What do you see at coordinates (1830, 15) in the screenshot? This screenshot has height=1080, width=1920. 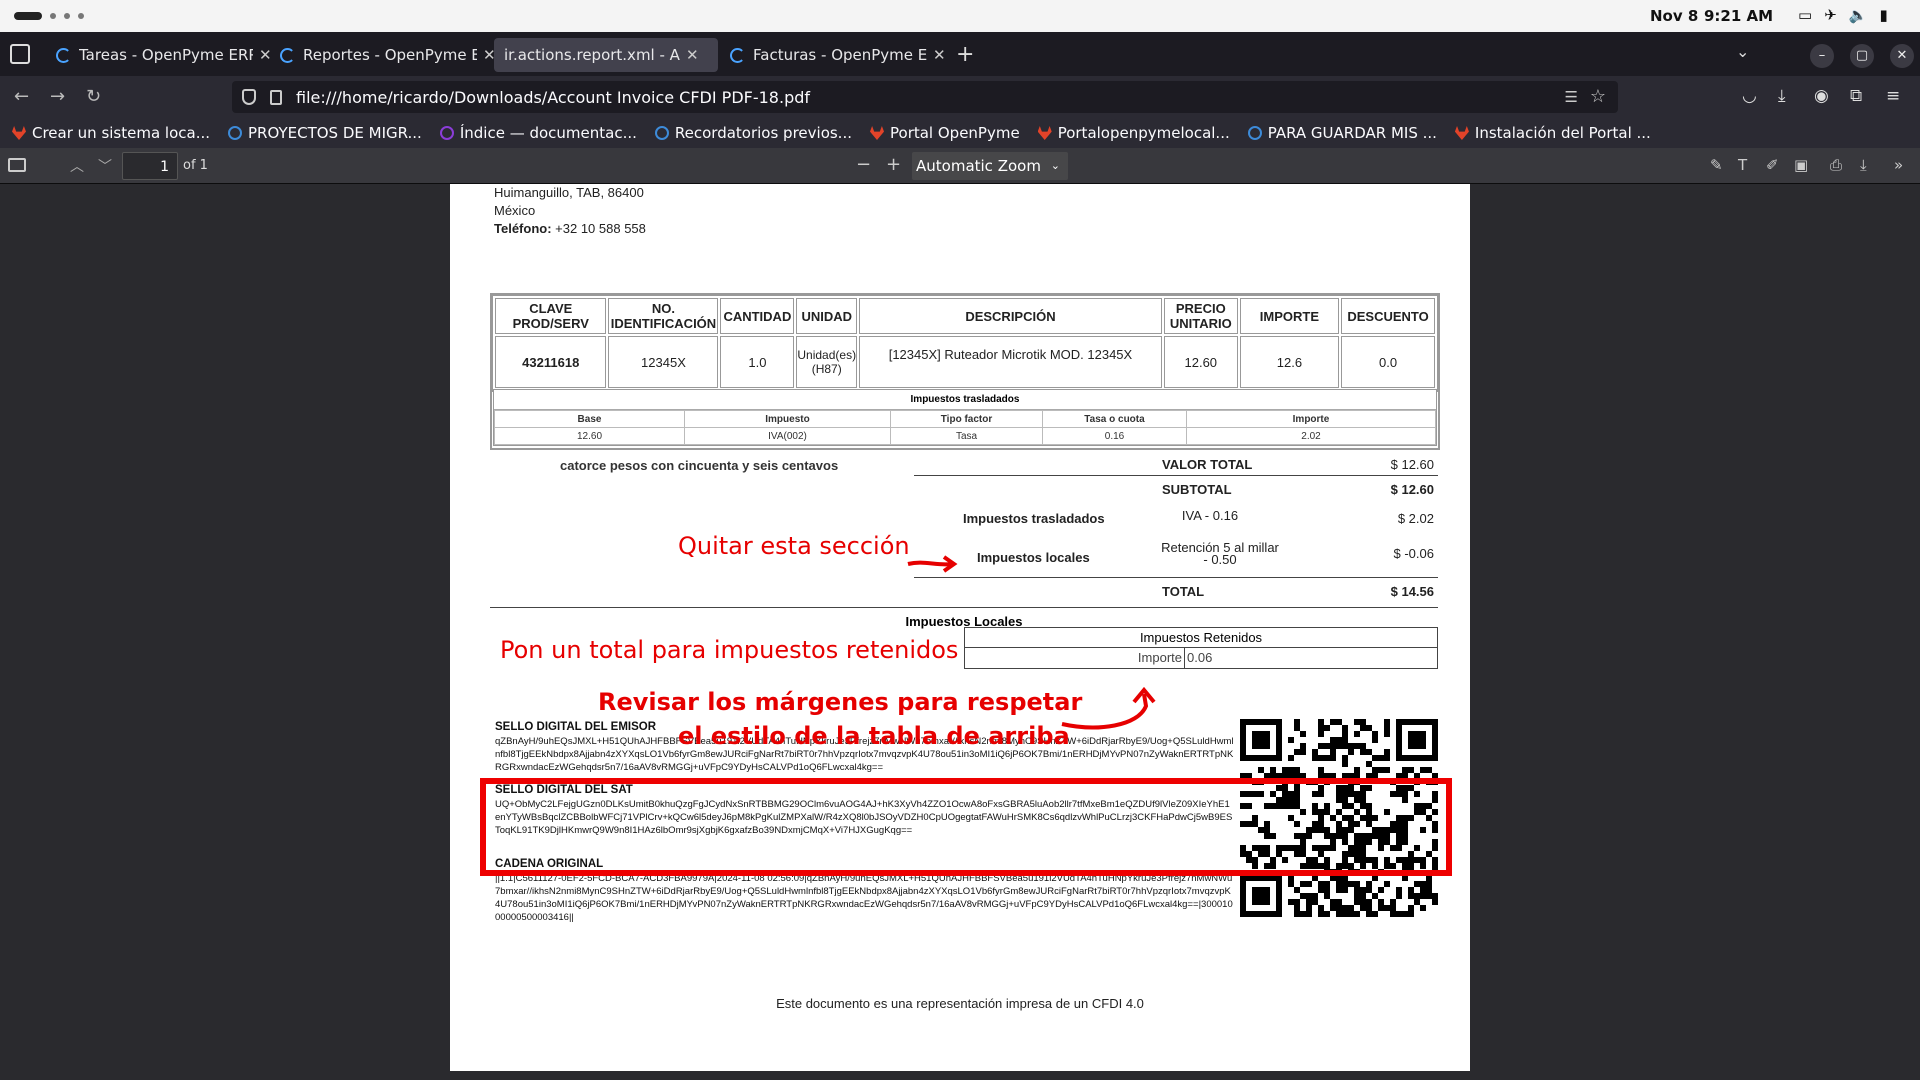 I see `airplane-mode-icon: ✈` at bounding box center [1830, 15].